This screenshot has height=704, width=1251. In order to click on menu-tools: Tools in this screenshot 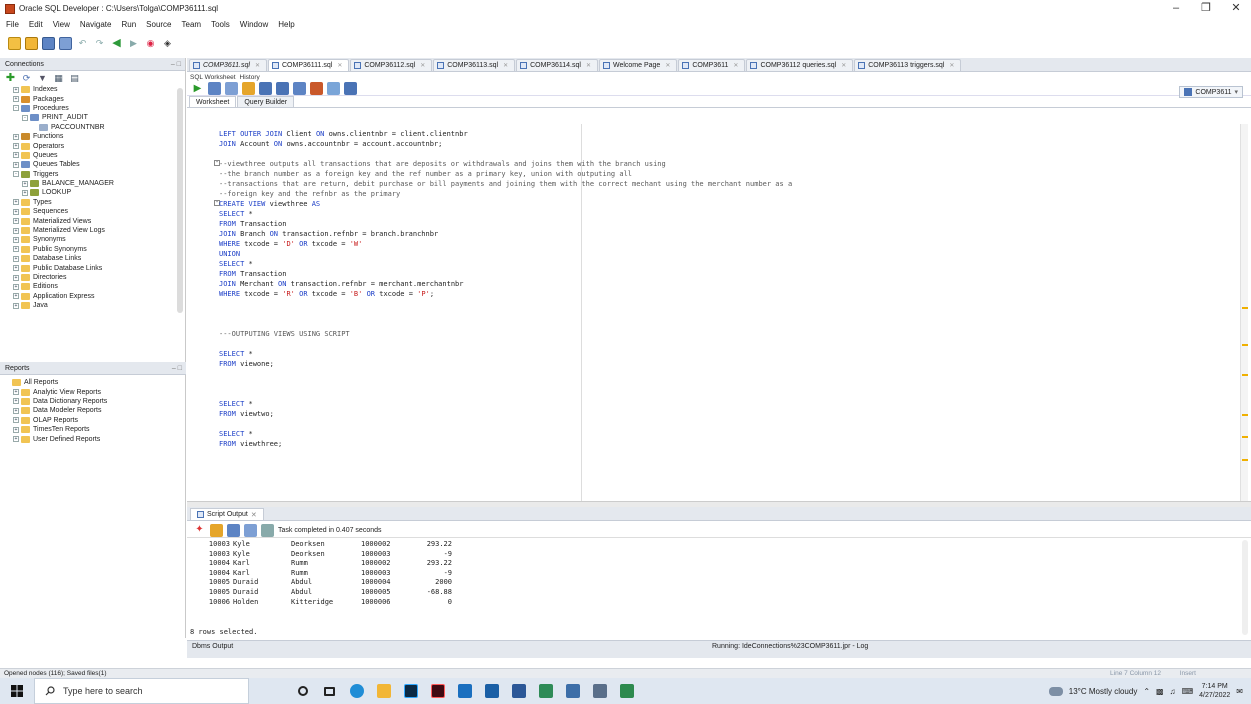, I will do `click(220, 24)`.